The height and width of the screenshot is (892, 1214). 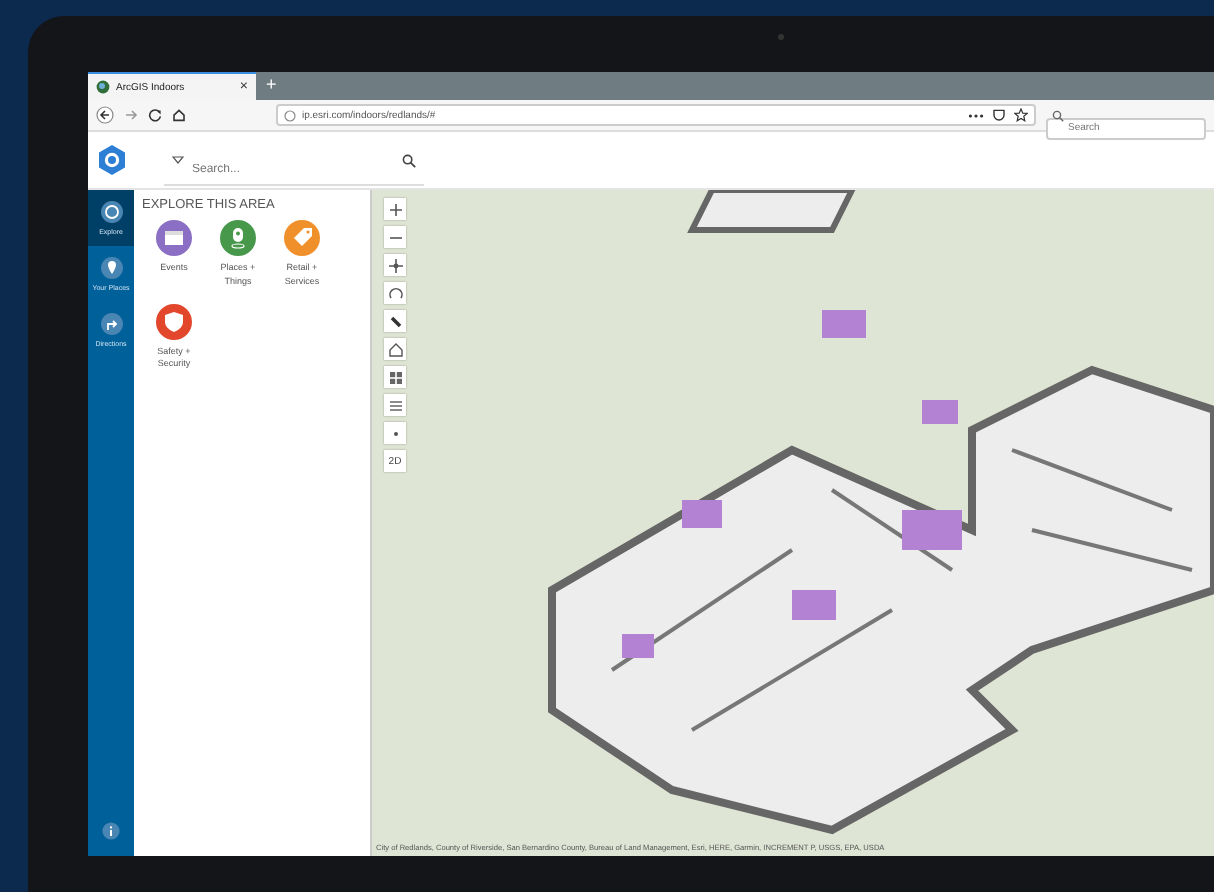 What do you see at coordinates (111, 212) in the screenshot?
I see `explore-icon` at bounding box center [111, 212].